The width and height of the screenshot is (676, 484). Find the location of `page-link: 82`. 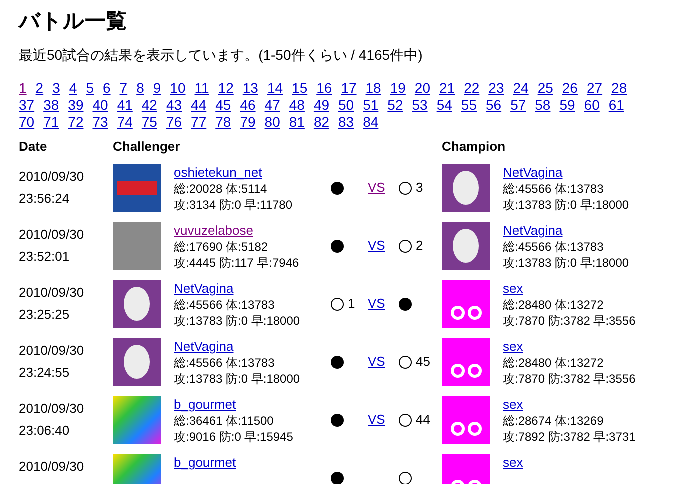

page-link: 82 is located at coordinates (322, 122).